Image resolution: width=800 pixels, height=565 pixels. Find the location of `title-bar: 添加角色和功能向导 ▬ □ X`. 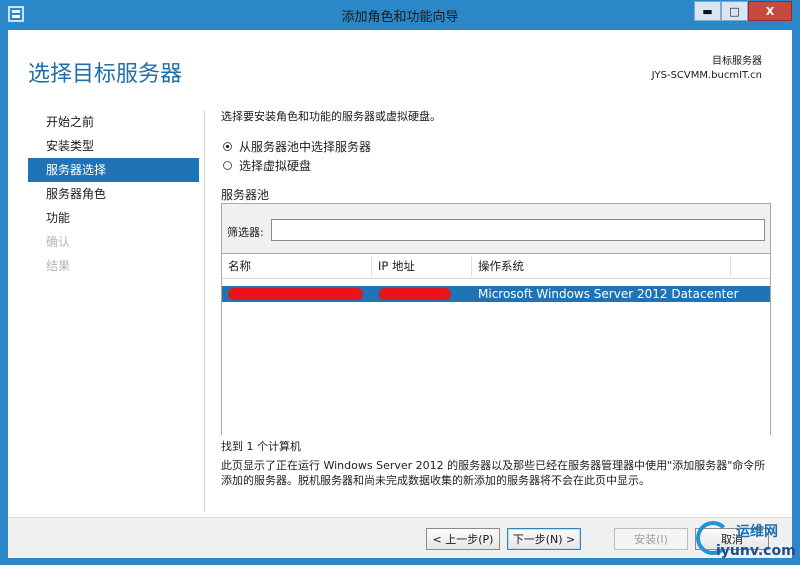

title-bar: 添加角色和功能向导 ▬ □ X is located at coordinates (400, 15).